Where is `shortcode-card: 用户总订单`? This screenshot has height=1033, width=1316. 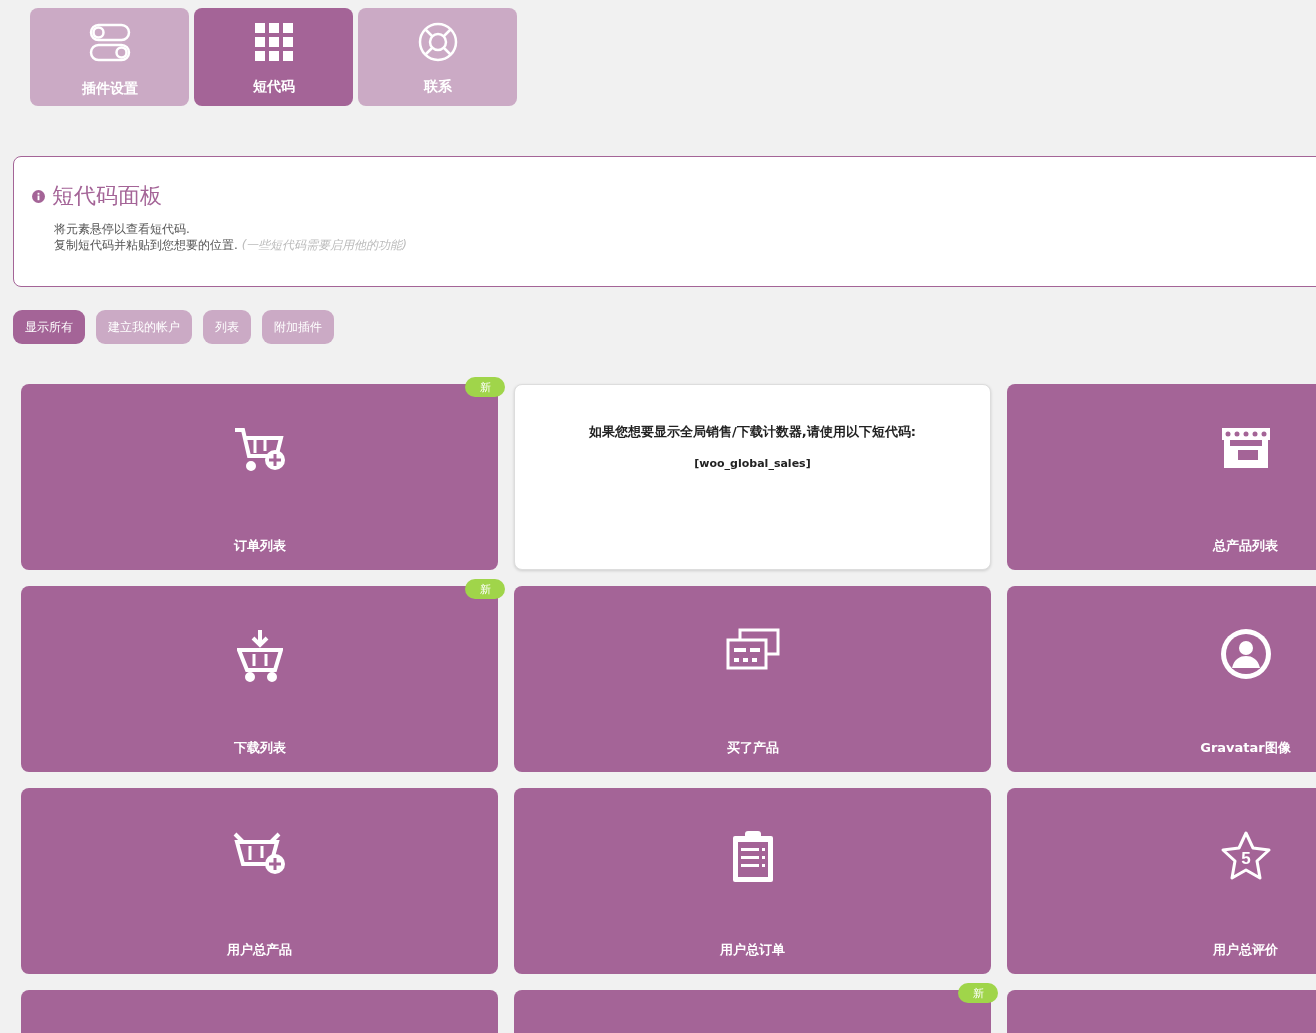 shortcode-card: 用户总订单 is located at coordinates (752, 881).